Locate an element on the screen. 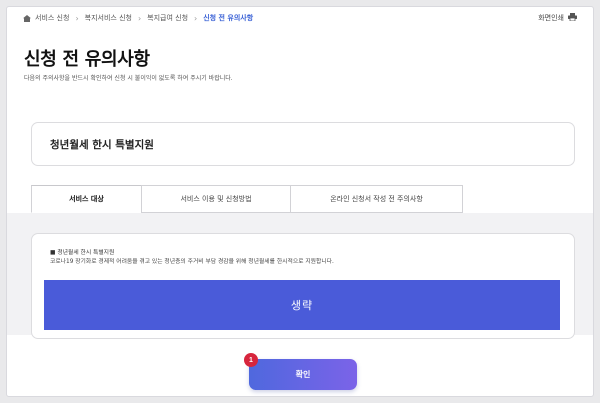 The height and width of the screenshot is (403, 600). print-label: 화면인쇄 is located at coordinates (551, 18).